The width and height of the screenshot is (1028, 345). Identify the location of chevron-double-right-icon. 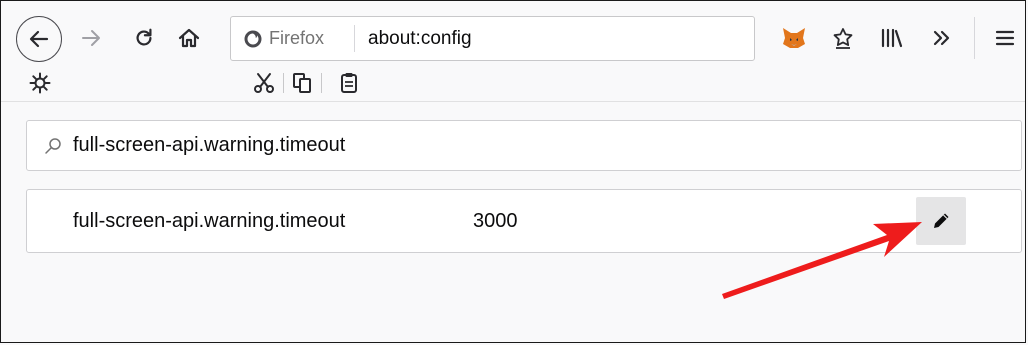
(941, 38).